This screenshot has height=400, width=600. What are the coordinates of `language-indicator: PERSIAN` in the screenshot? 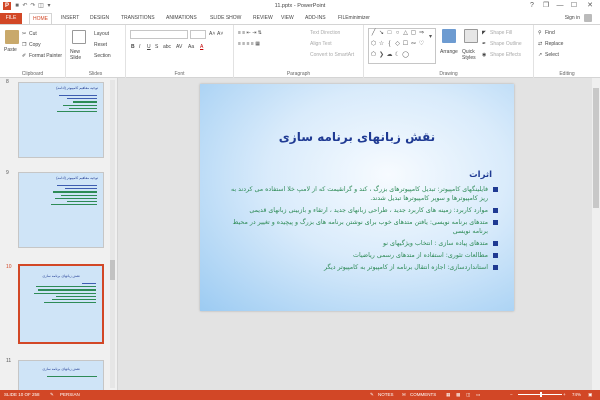 It's located at (70, 394).